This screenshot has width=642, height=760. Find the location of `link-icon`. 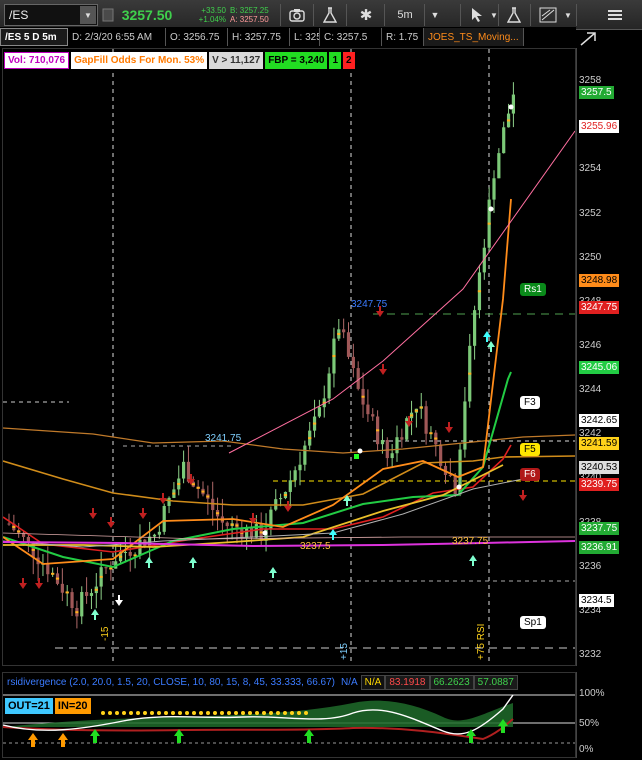

link-icon is located at coordinates (108, 15).